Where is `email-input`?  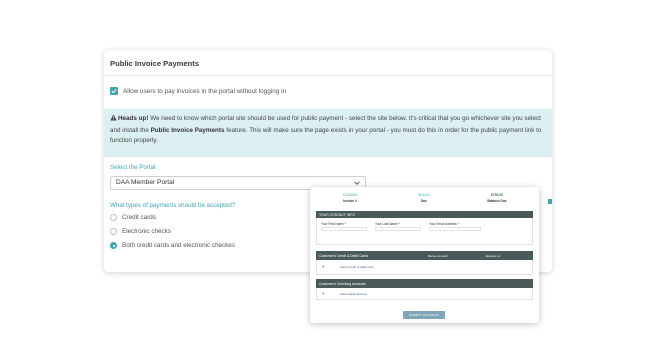 email-input is located at coordinates (455, 229).